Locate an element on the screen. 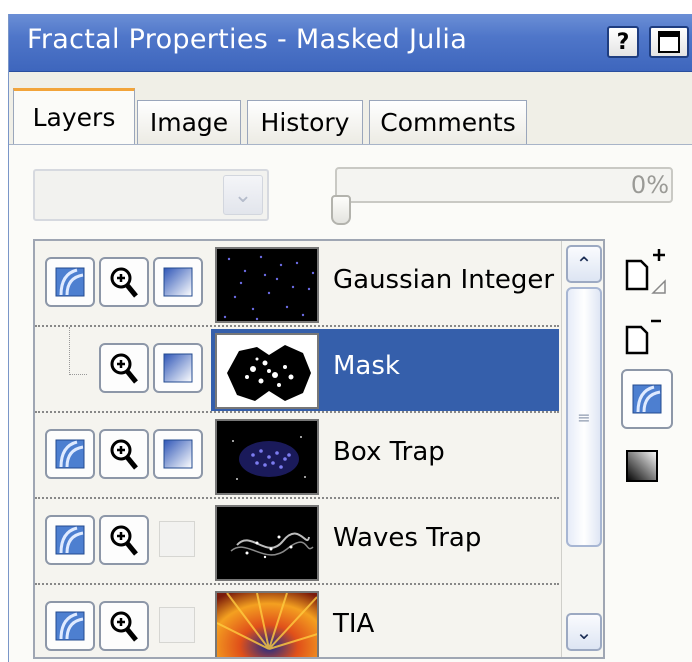  layer-list-scrollbar: ⌃ ≡ ⌄ is located at coordinates (582, 449).